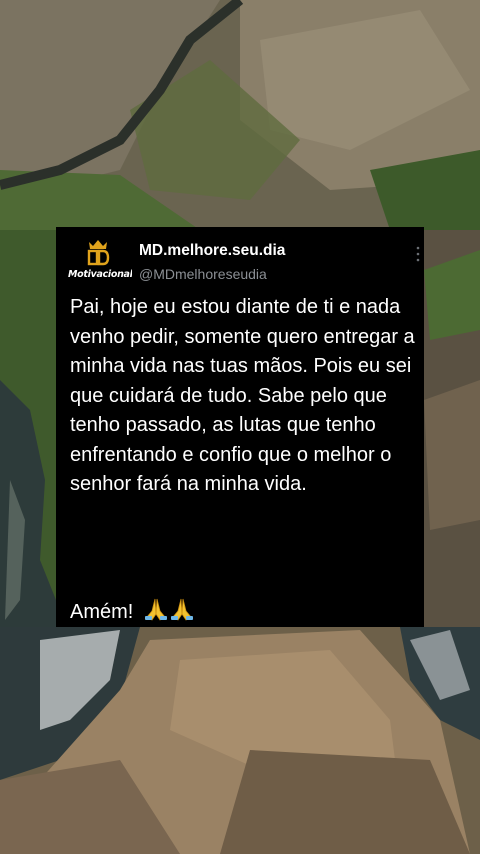  Describe the element at coordinates (100, 274) in the screenshot. I see `avatar-logo-text: Motivacional` at that location.